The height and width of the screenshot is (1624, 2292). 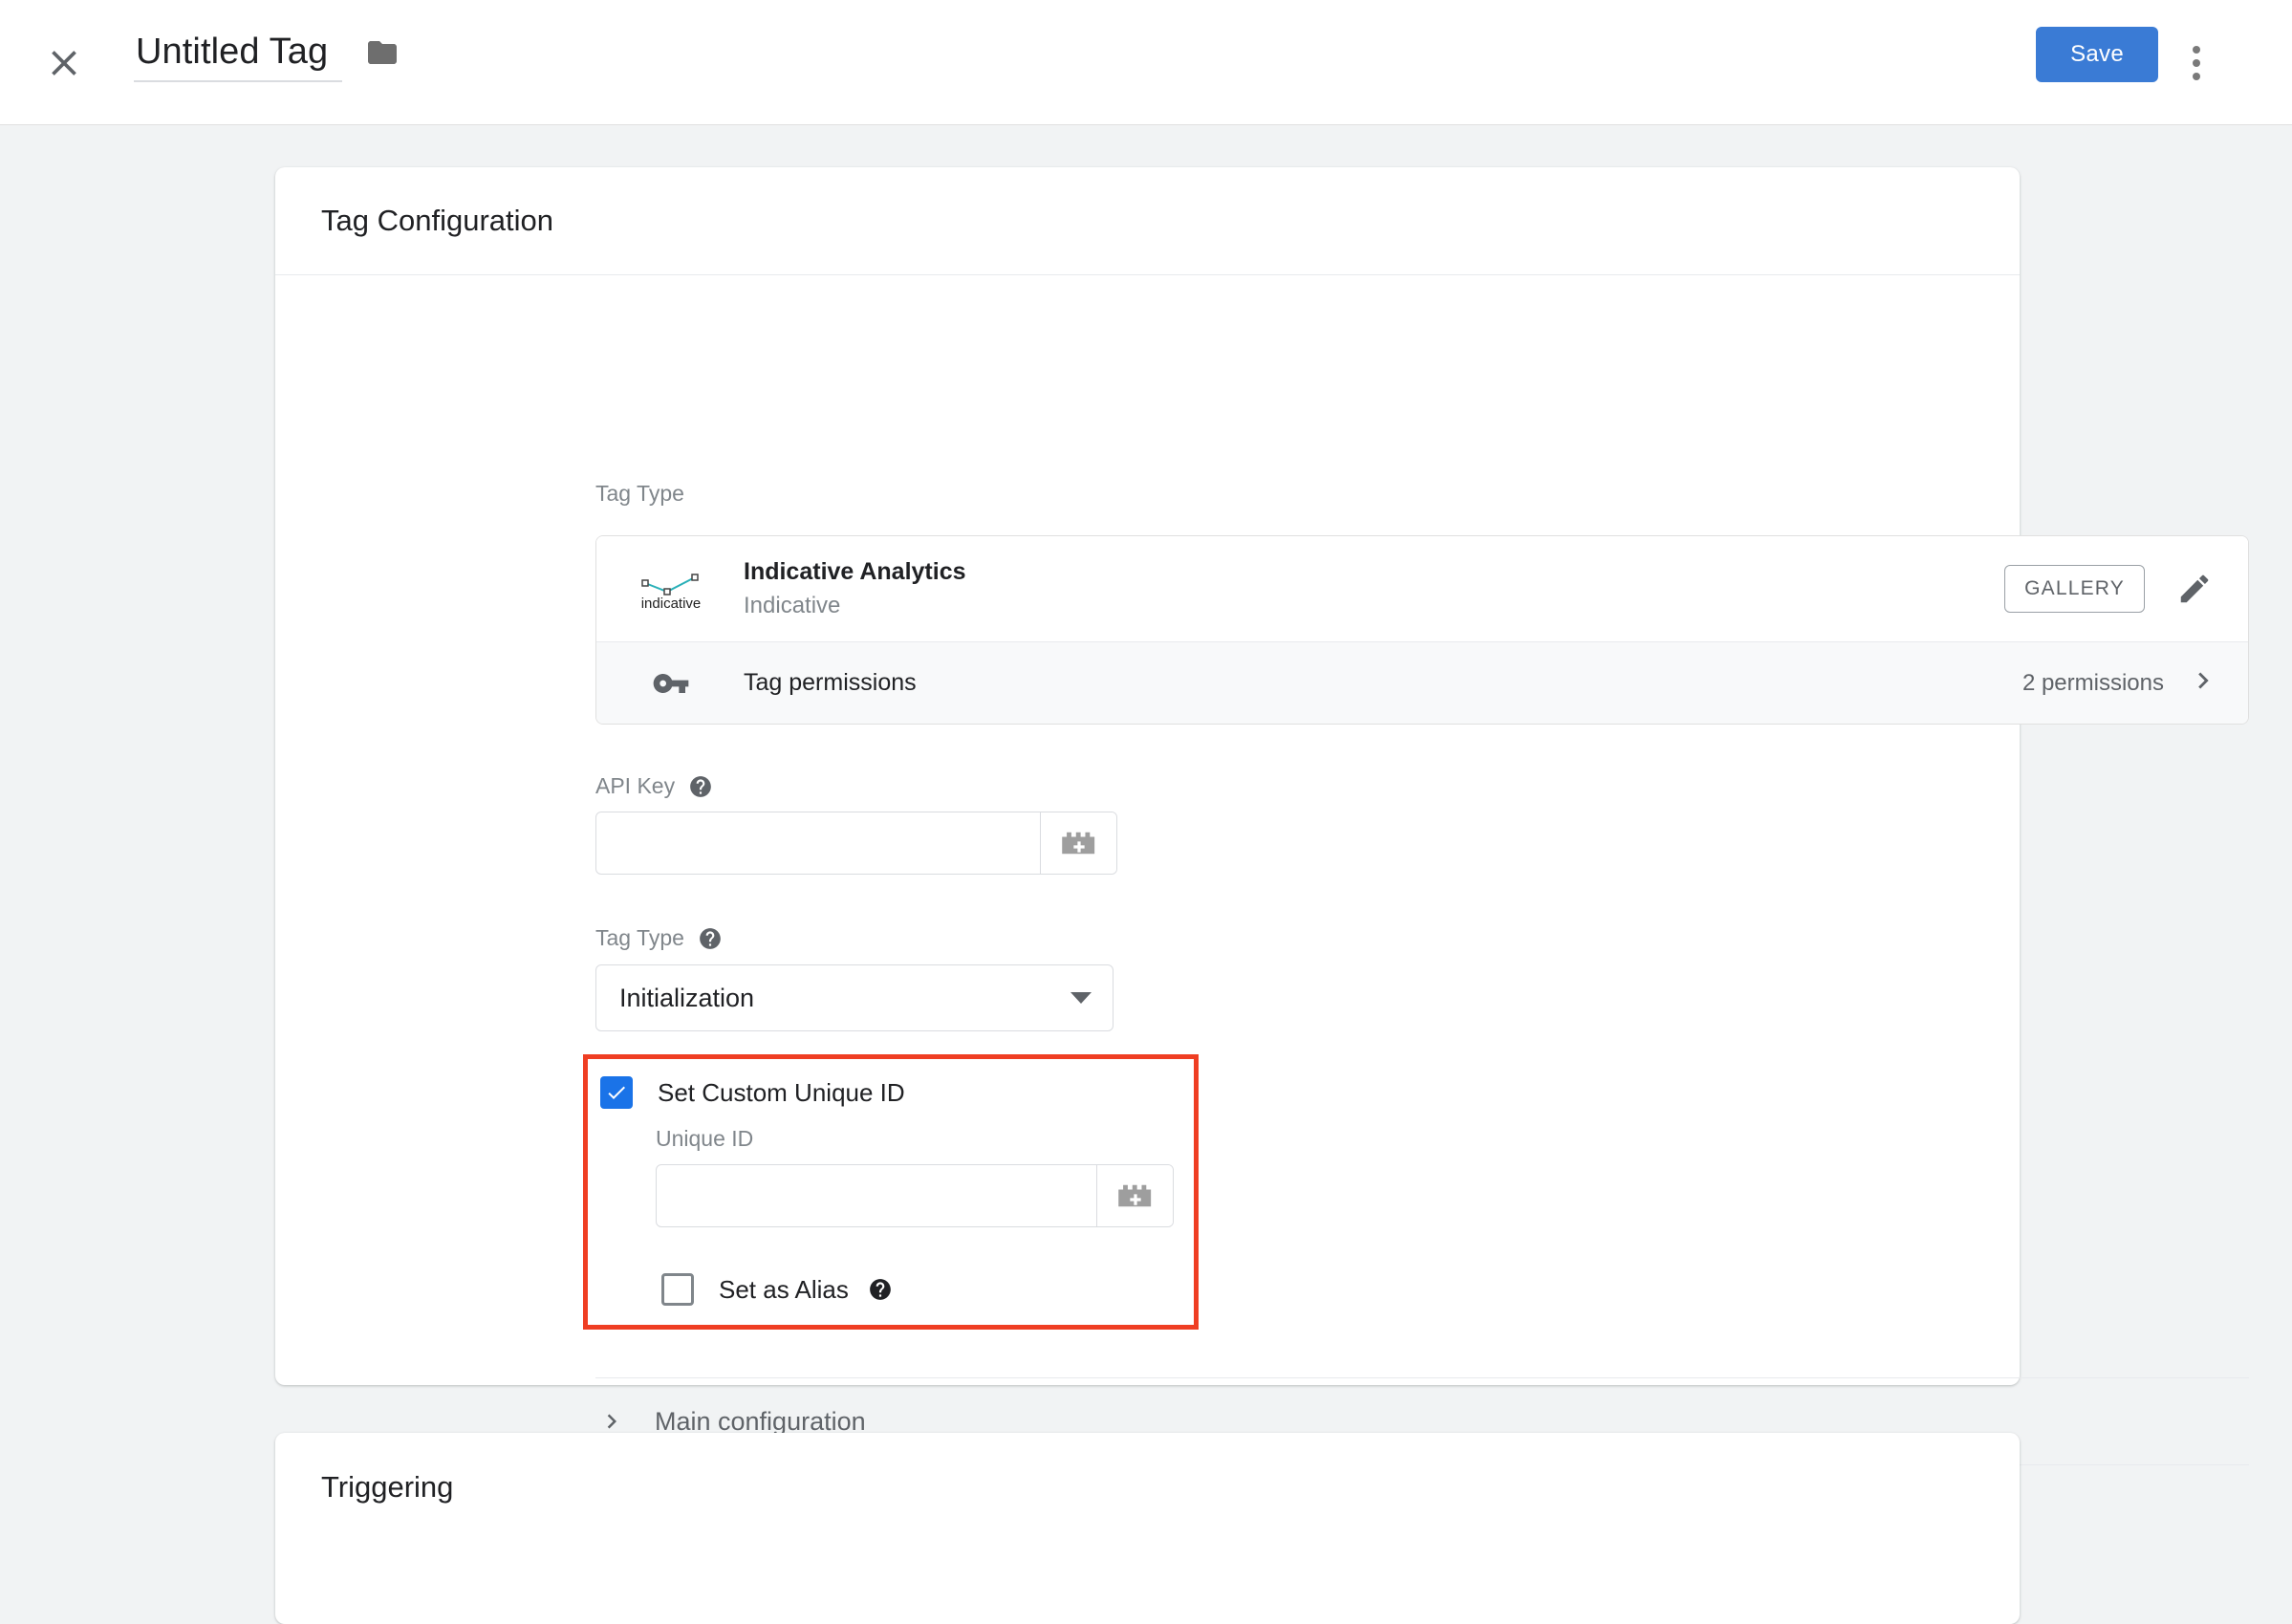 I want to click on tag-type-select: Initialization, so click(x=854, y=998).